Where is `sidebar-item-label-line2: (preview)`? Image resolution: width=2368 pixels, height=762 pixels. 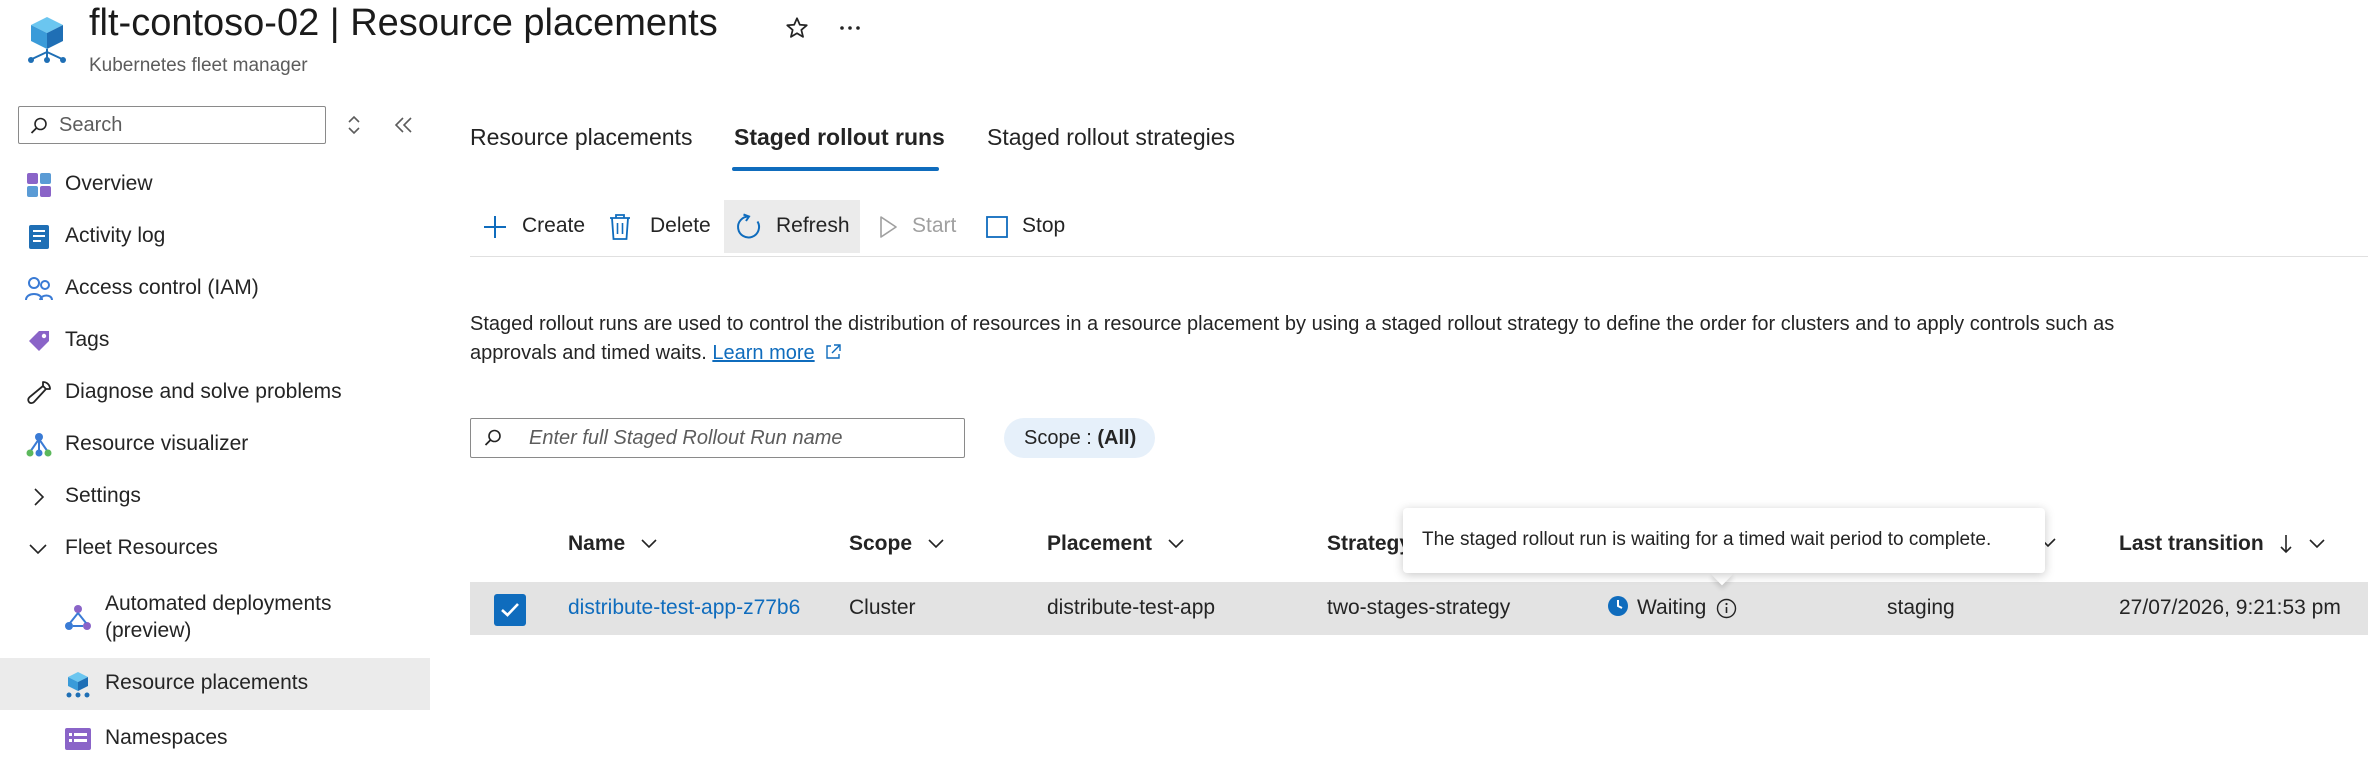
sidebar-item-label-line2: (preview) is located at coordinates (148, 630).